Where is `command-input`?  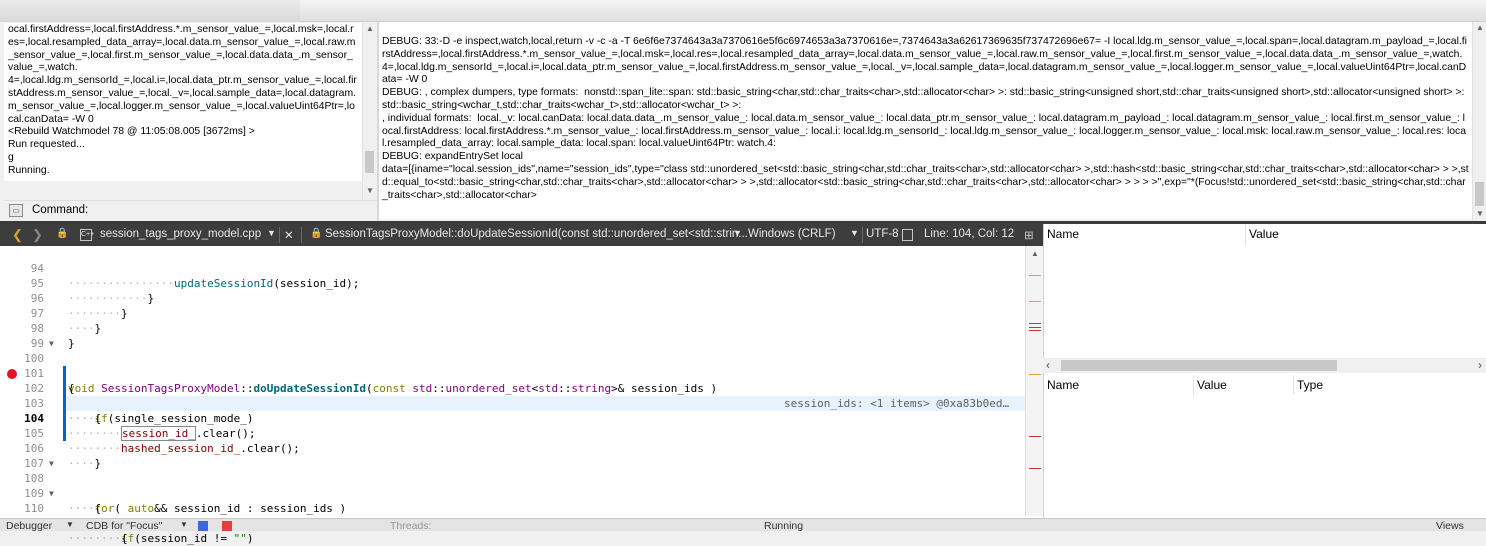 command-input is located at coordinates (232, 210).